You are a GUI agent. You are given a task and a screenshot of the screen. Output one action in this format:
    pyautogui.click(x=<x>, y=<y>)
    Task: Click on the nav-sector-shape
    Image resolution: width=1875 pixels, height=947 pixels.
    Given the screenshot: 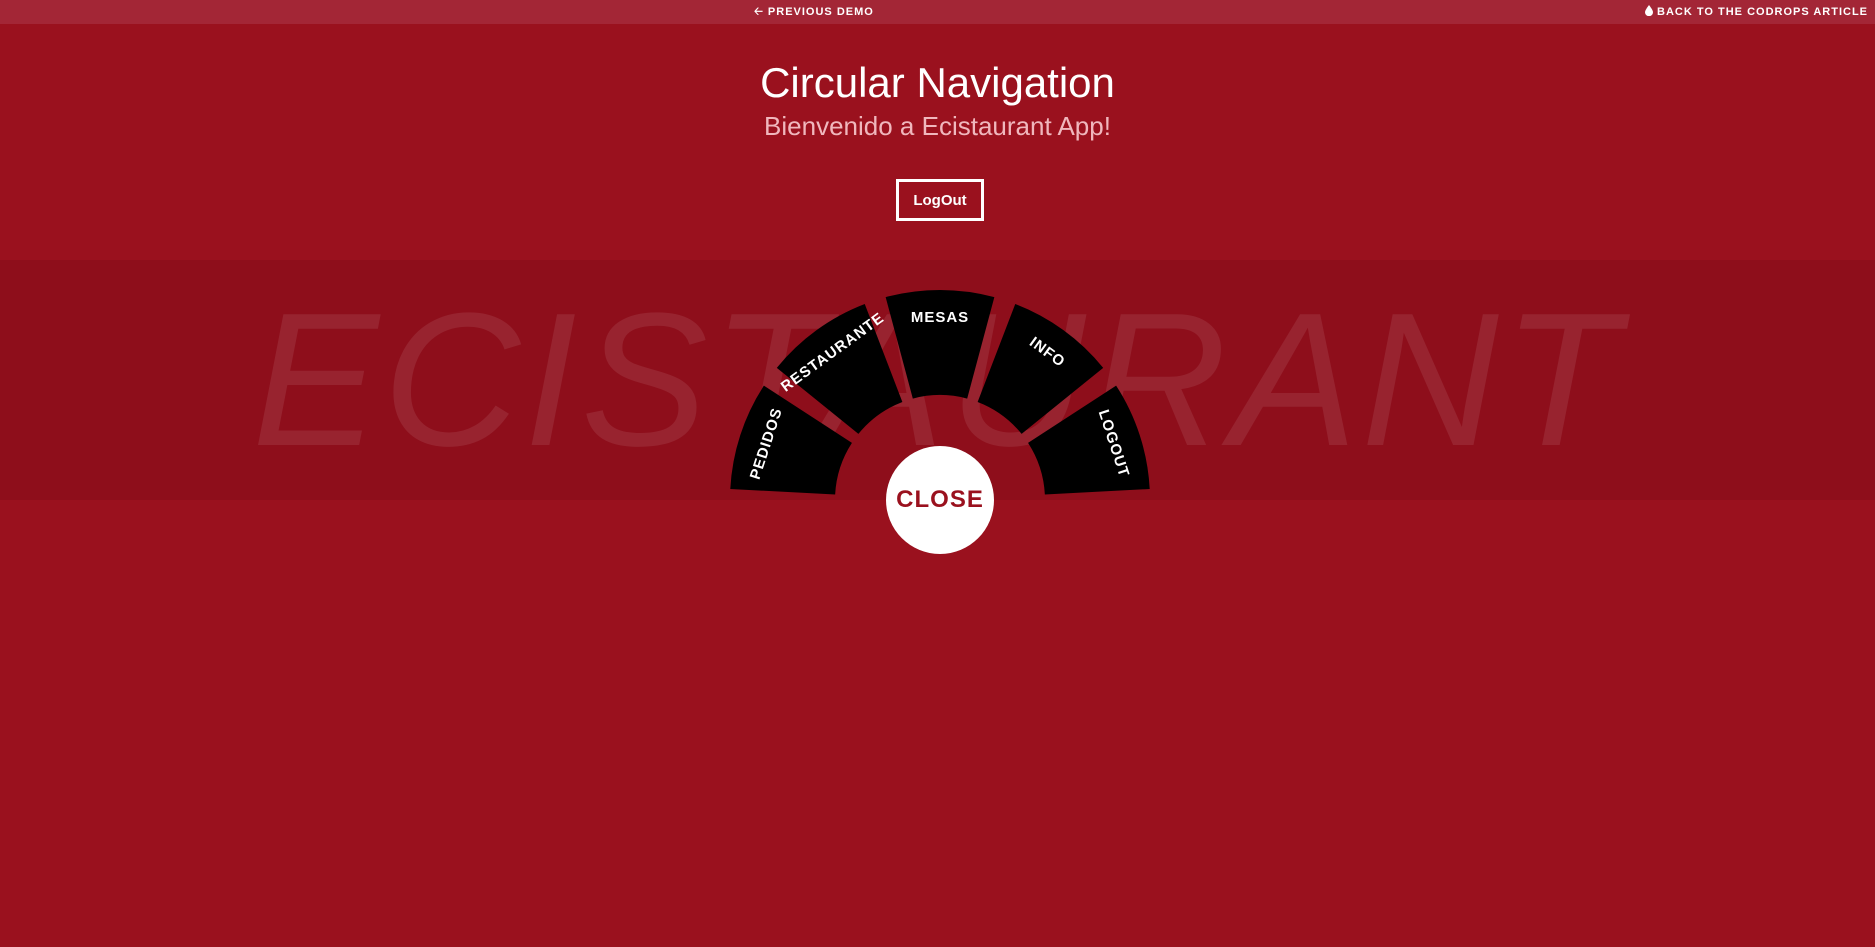 What is the action you would take?
    pyautogui.click(x=940, y=344)
    